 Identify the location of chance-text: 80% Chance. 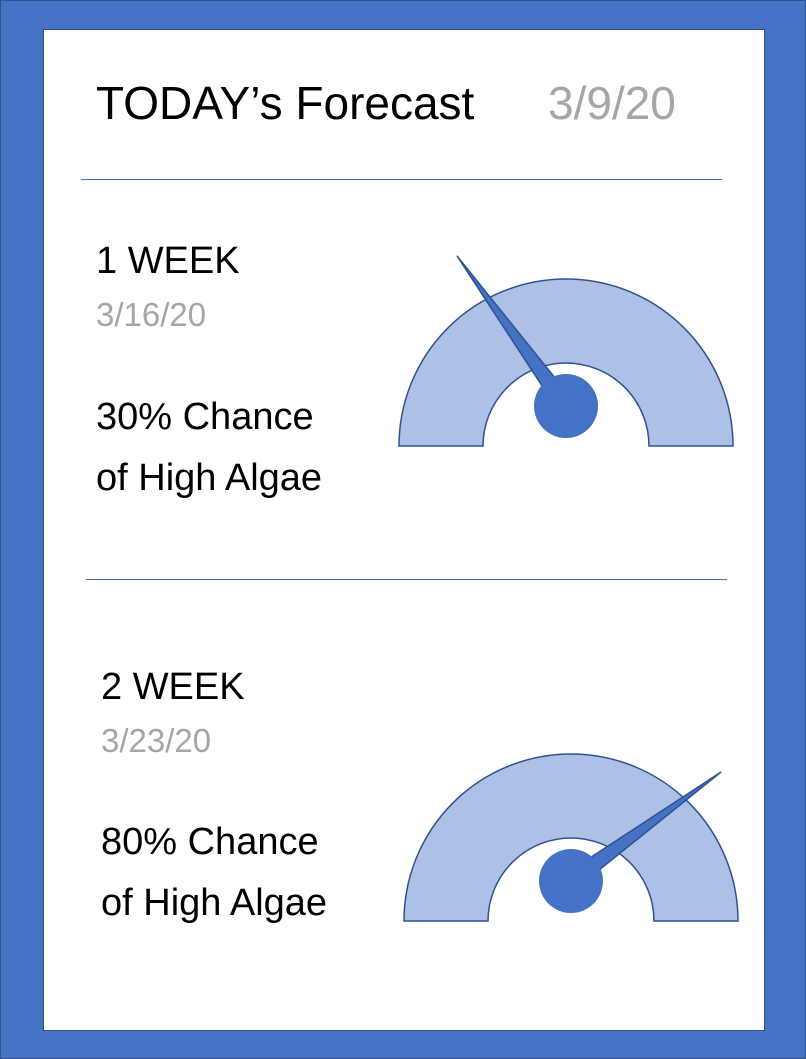
(210, 842).